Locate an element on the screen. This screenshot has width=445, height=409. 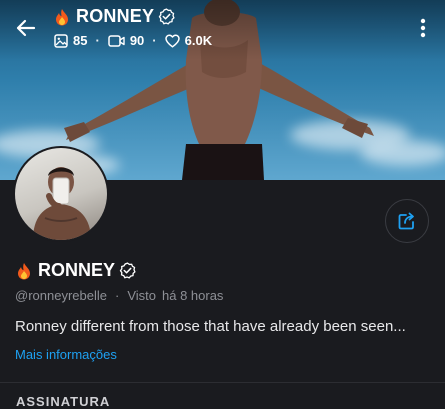
header-stats: 85 · 90 · 6.0K is located at coordinates (133, 40).